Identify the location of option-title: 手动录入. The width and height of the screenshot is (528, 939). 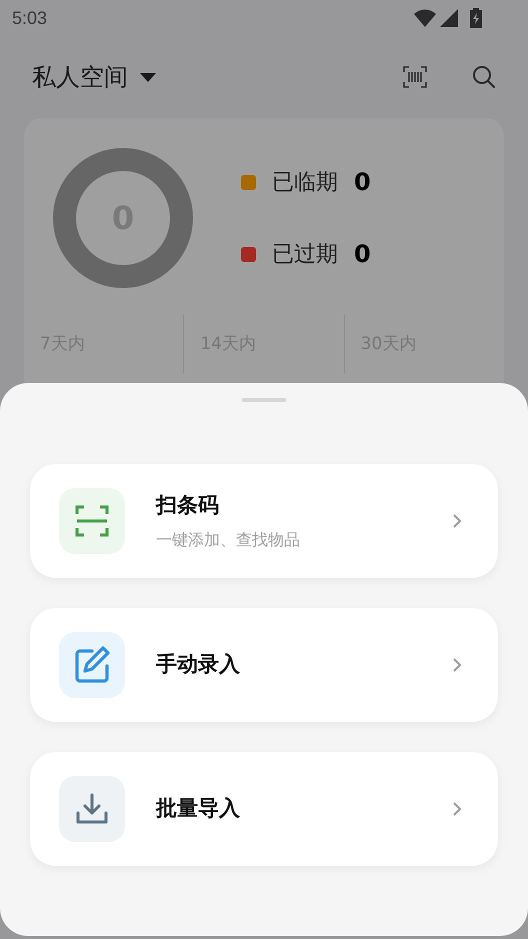
(198, 664).